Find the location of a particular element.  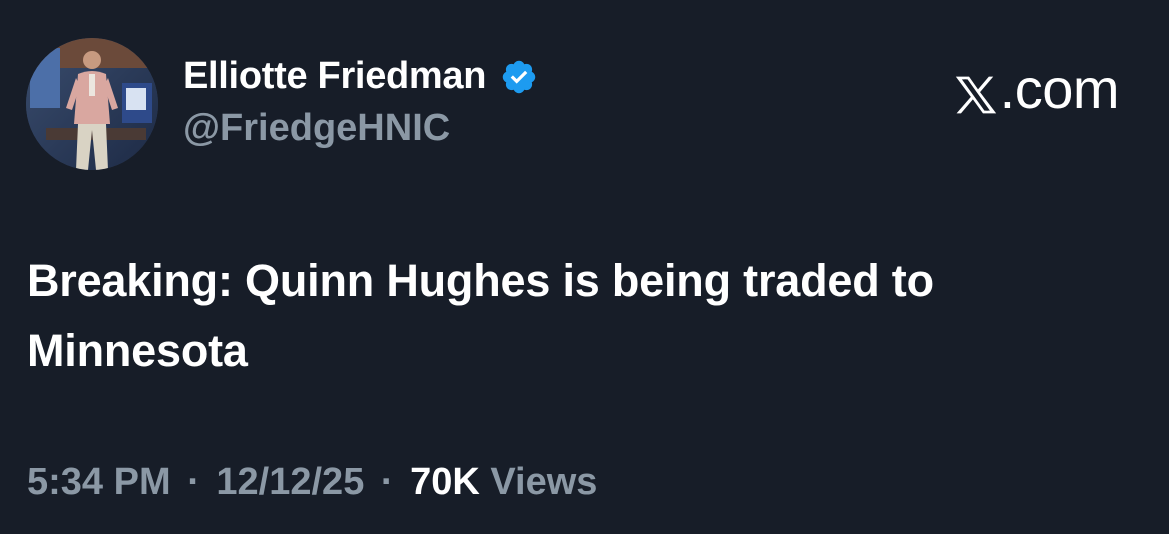

tweet-date: 12/12/25 is located at coordinates (290, 482).